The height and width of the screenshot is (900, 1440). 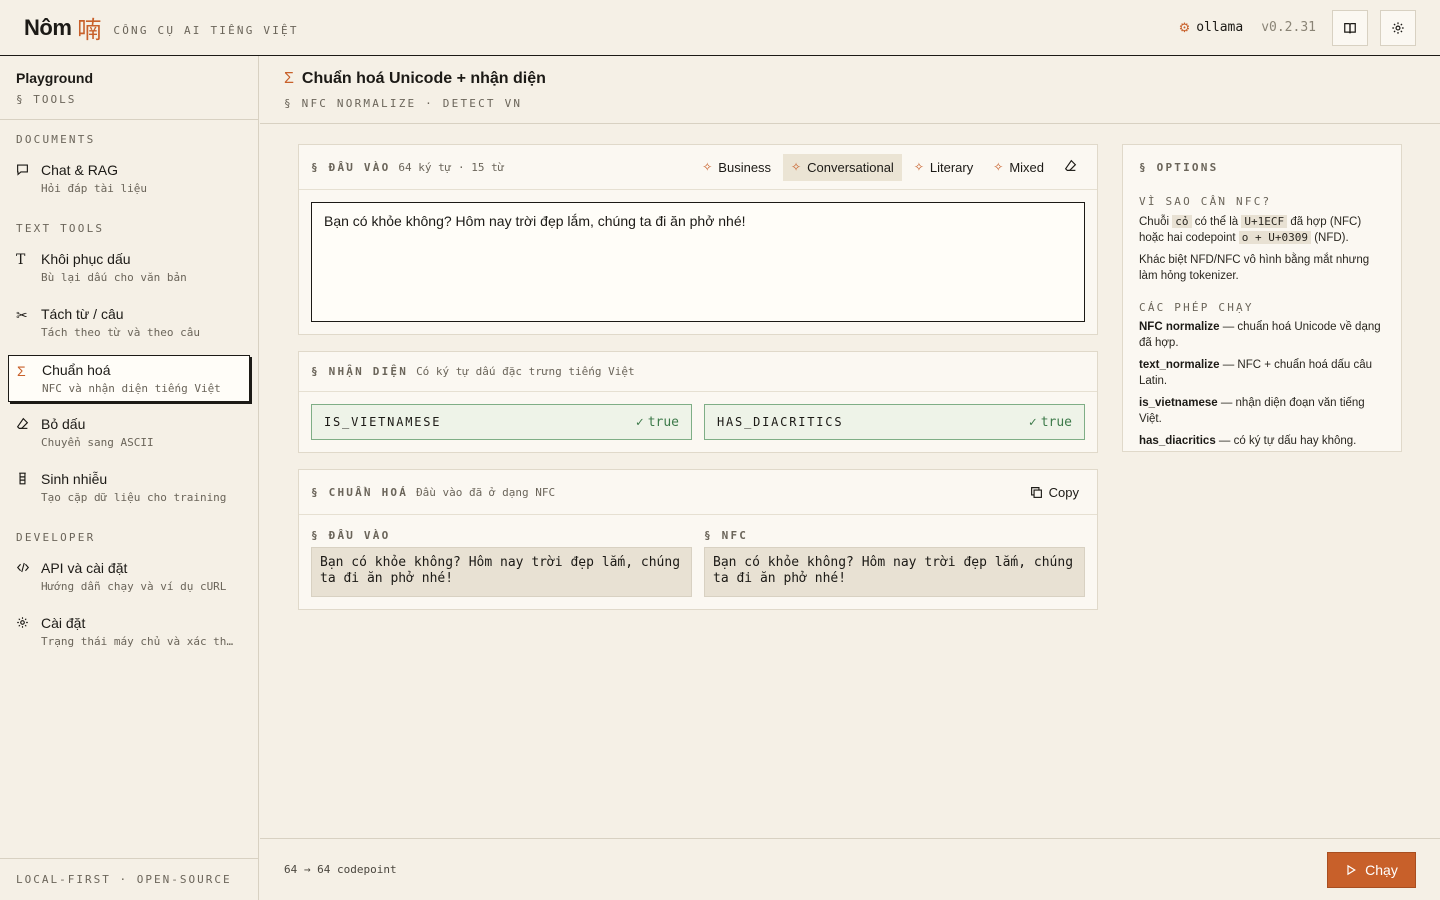 I want to click on sidebar-item-desc: Tạo cặp dữ liệu cho training, so click(x=134, y=497).